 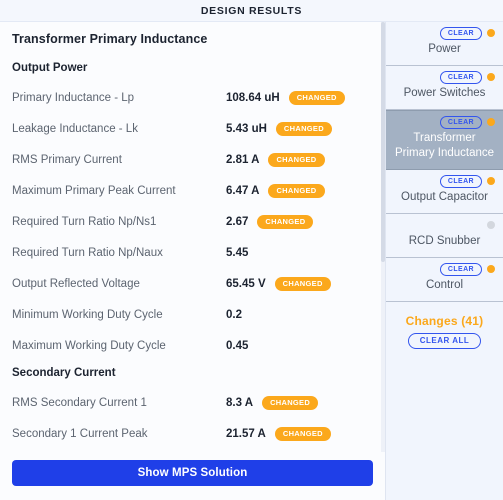 I want to click on sidebar-item-label: Control, so click(x=444, y=285).